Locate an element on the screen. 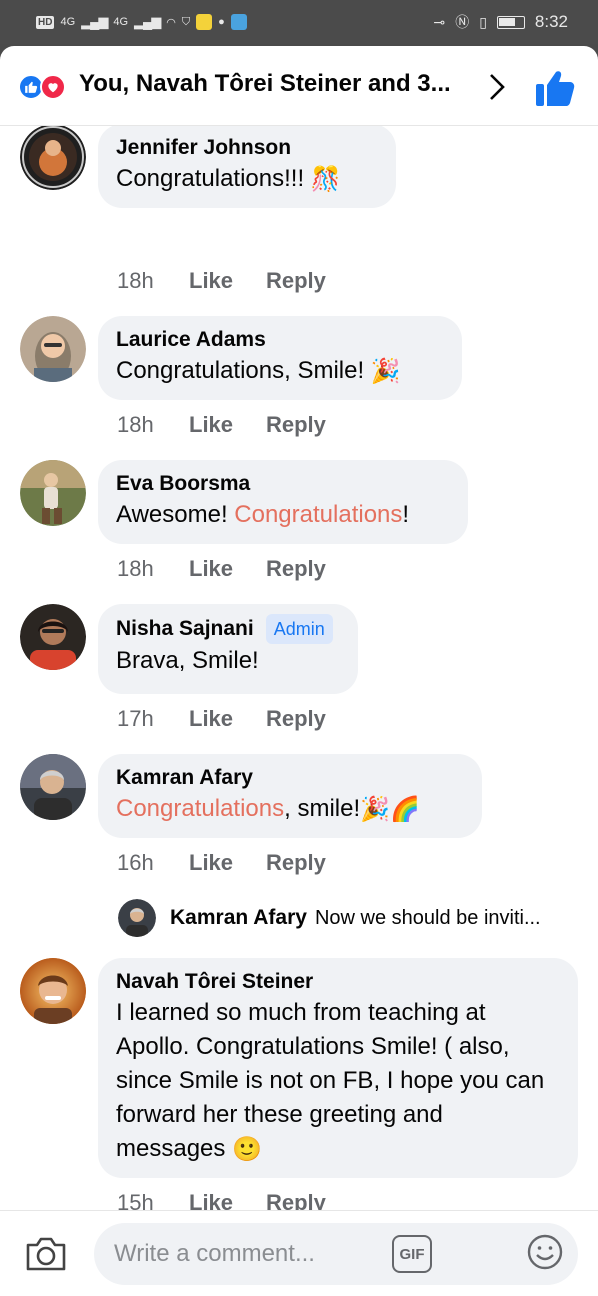 Image resolution: width=598 pixels, height=1296 pixels. admin-badge: Admin is located at coordinates (299, 629).